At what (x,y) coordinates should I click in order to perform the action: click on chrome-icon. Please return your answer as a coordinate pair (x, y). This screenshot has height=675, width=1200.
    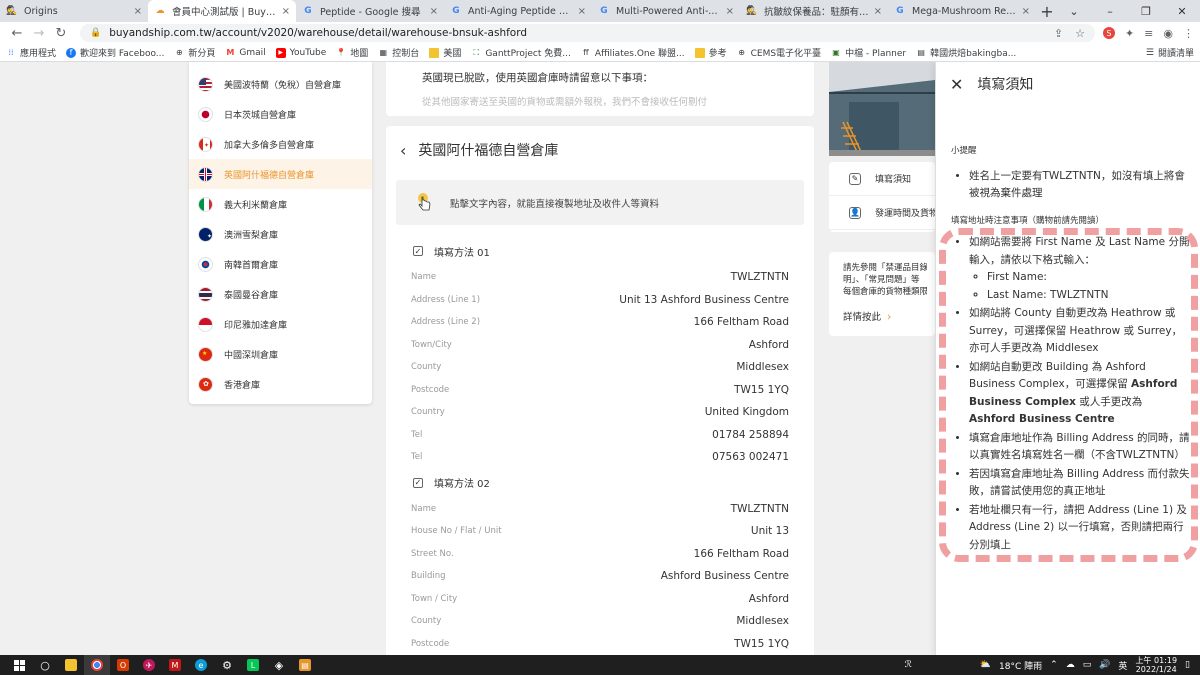
    Looking at the image, I should click on (97, 665).